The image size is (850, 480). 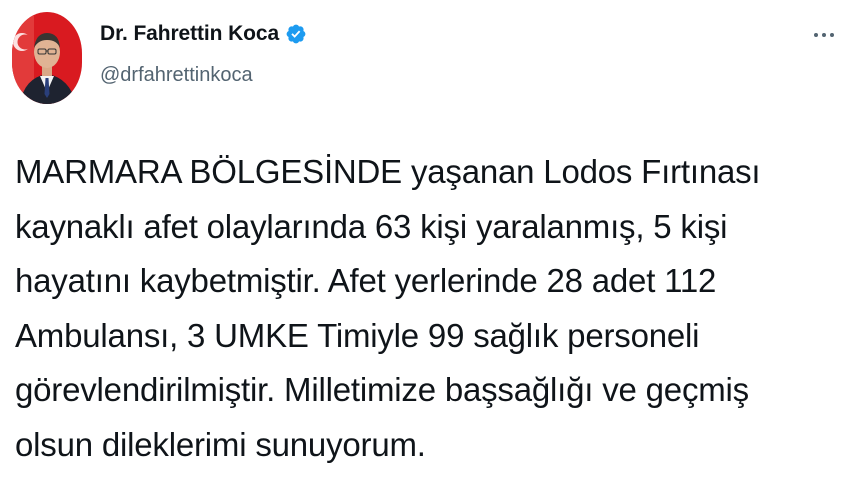 I want to click on verified-badge-icon, so click(x=296, y=34).